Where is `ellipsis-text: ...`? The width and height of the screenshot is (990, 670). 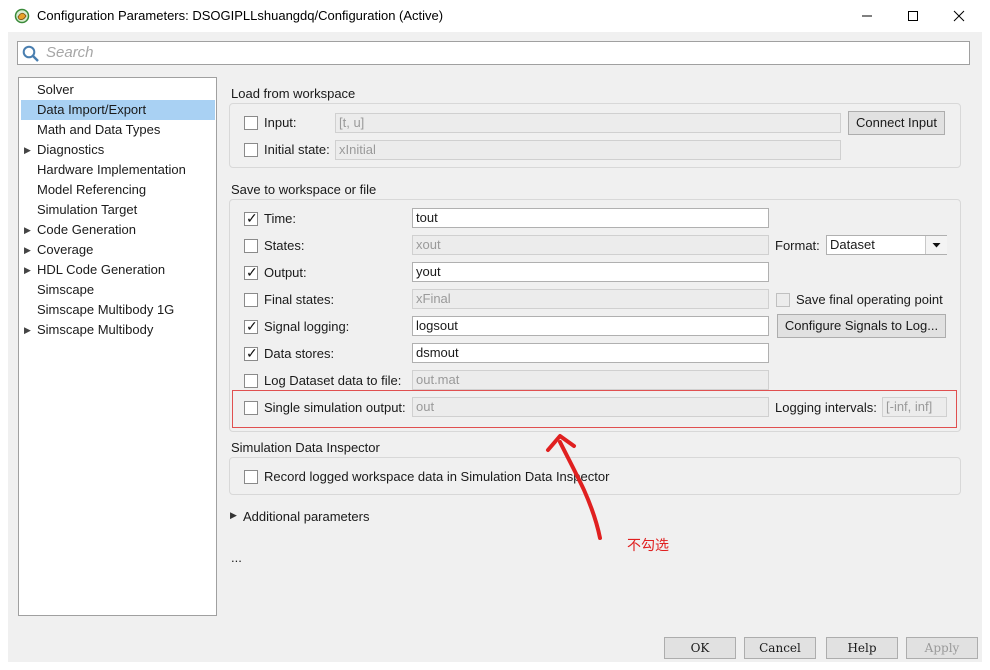
ellipsis-text: ... is located at coordinates (236, 557).